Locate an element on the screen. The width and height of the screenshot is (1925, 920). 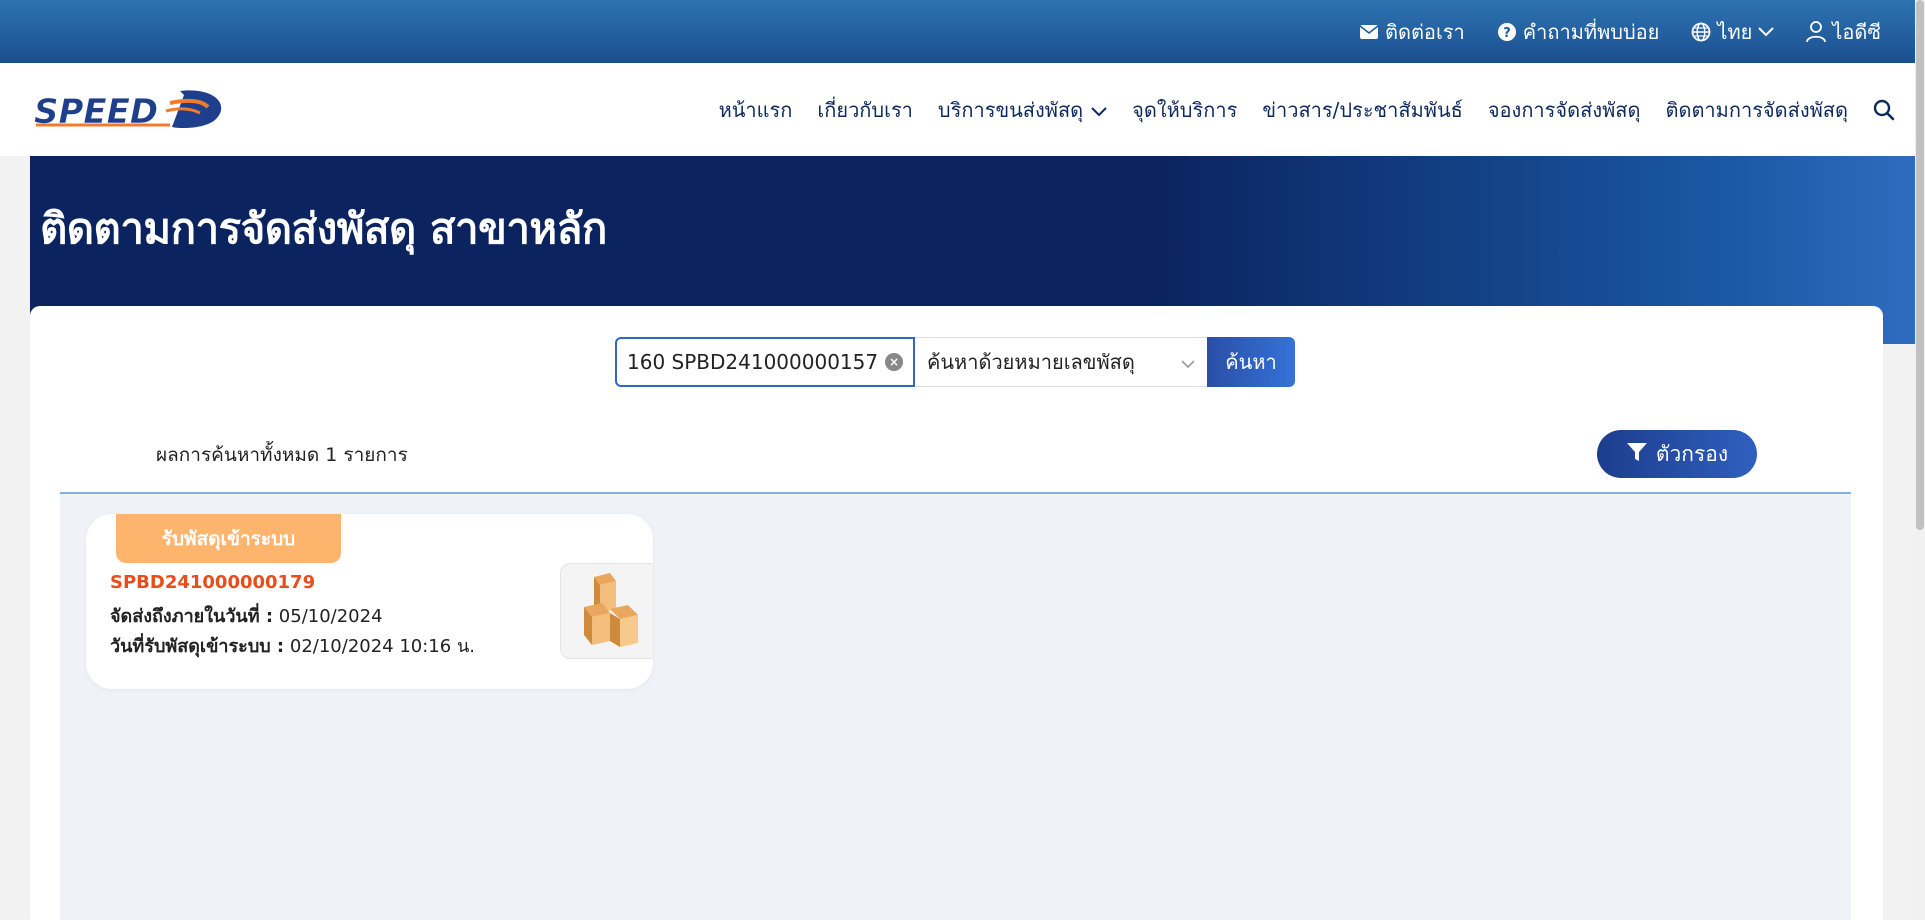
language-label: ไทย is located at coordinates (1735, 31).